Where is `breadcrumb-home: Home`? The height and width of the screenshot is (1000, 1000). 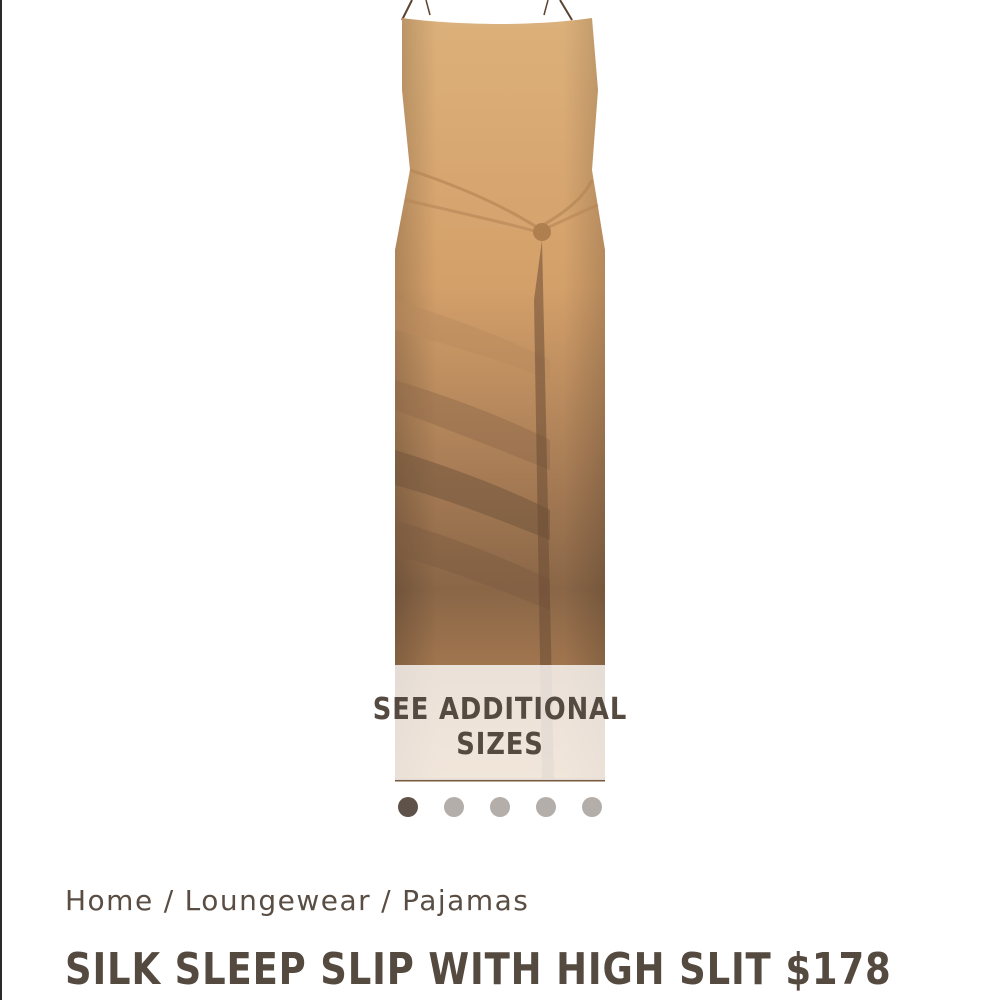
breadcrumb-home: Home is located at coordinates (109, 900).